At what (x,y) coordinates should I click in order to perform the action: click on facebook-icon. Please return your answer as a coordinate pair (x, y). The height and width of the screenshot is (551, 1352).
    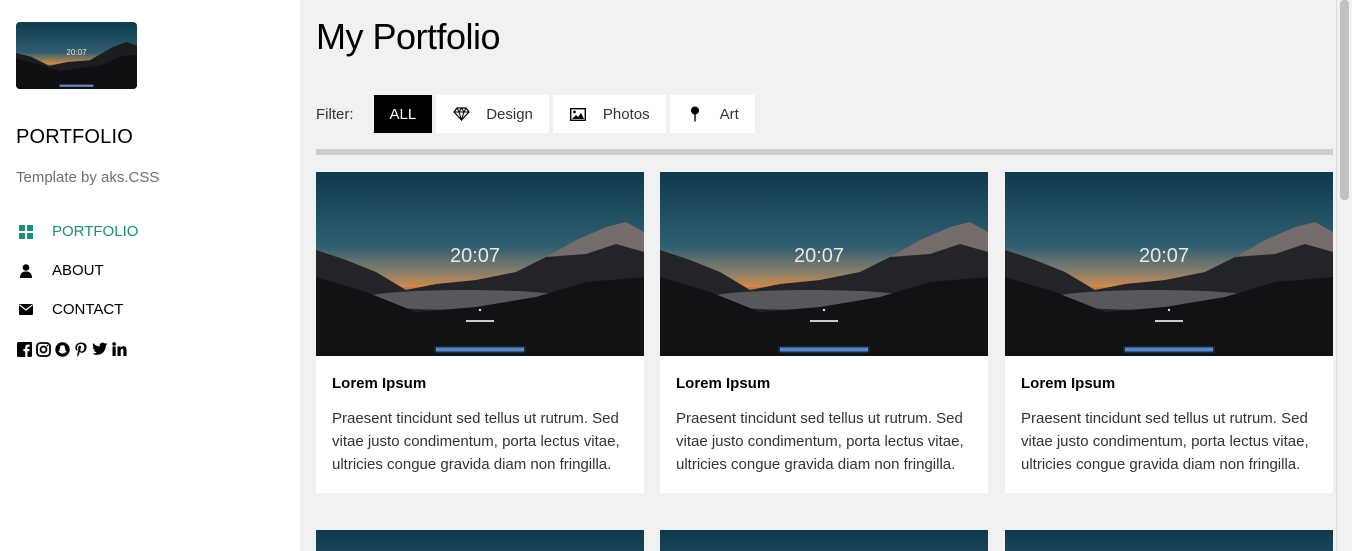
    Looking at the image, I should click on (24, 349).